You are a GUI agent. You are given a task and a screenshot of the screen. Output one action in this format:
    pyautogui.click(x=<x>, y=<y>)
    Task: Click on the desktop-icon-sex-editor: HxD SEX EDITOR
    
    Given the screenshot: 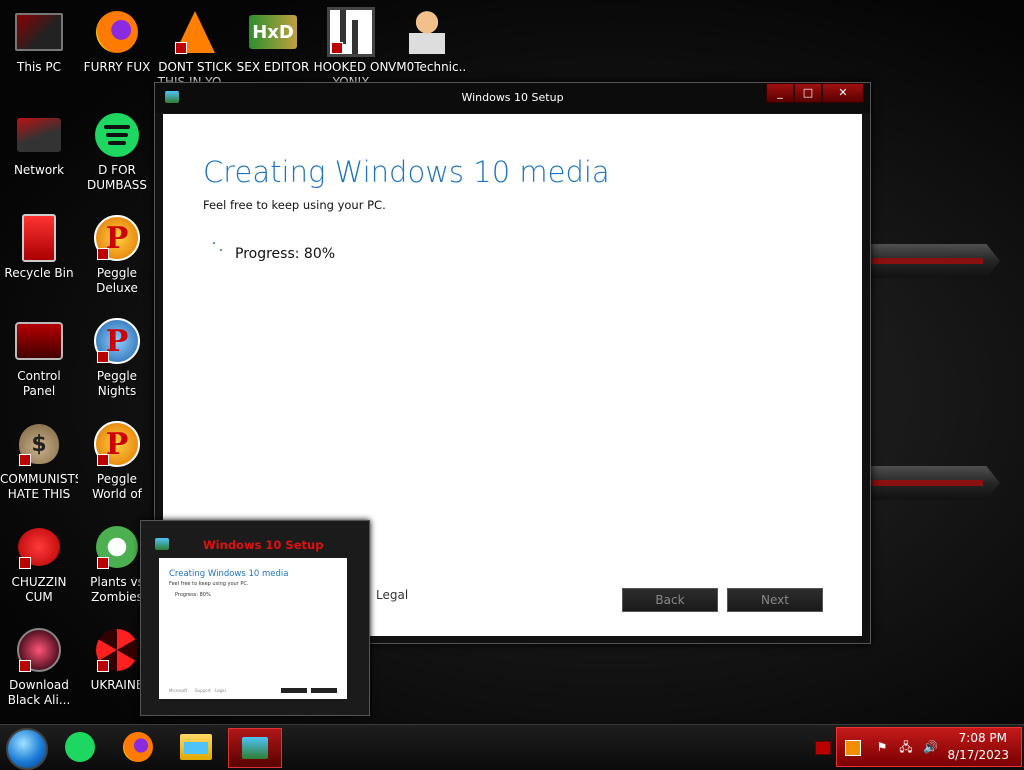 What is the action you would take?
    pyautogui.click(x=273, y=41)
    